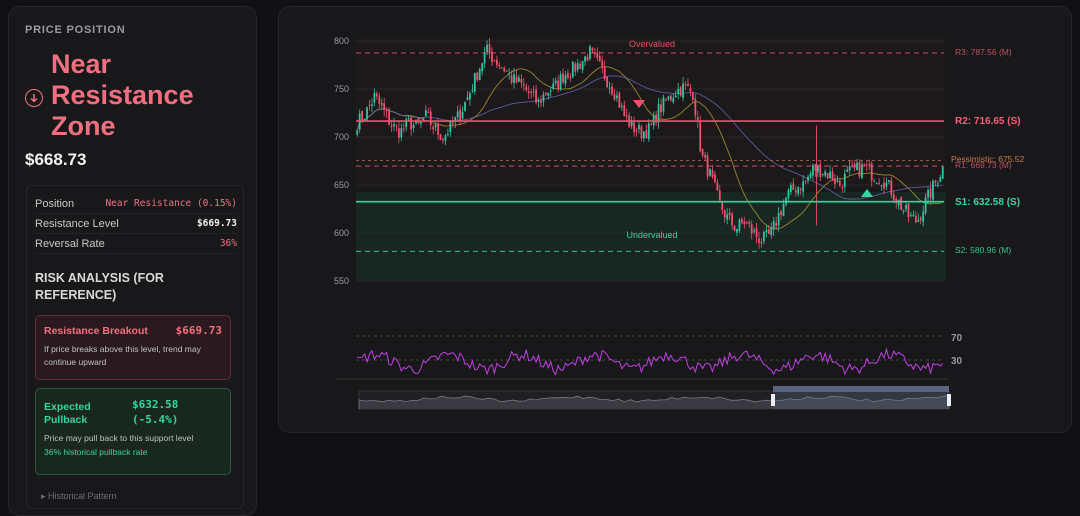  What do you see at coordinates (136, 204) in the screenshot?
I see `position-row: Position Near Resistance (0.15%)` at bounding box center [136, 204].